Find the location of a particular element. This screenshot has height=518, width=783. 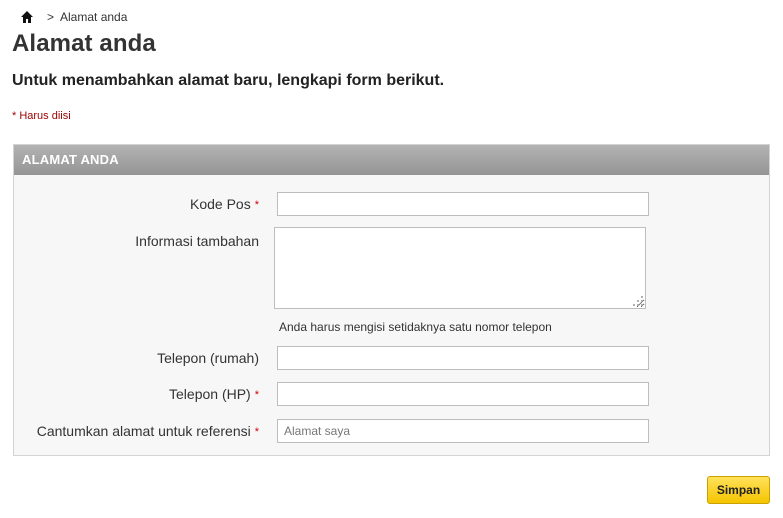

additional-info-label-text: Informasi tambahan is located at coordinates (197, 241).